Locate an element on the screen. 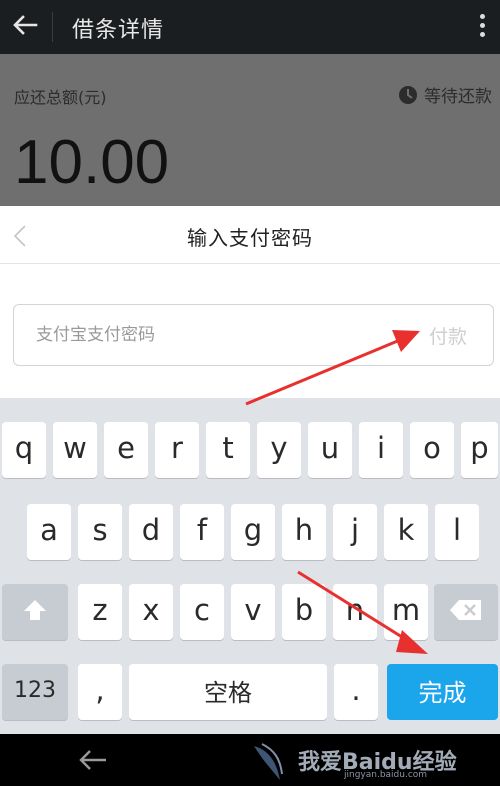 The height and width of the screenshot is (786, 500). comma-key: , is located at coordinates (100, 692).